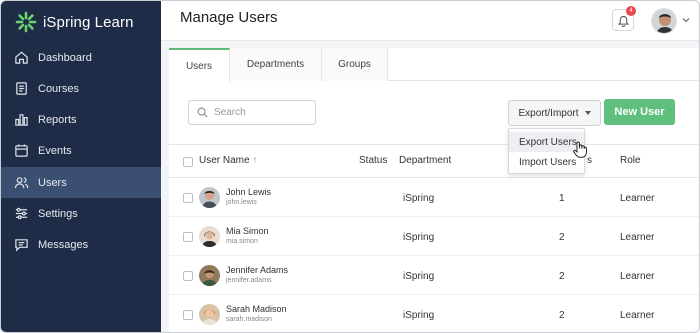  I want to click on sort-arrow-icon: ↑, so click(255, 160).